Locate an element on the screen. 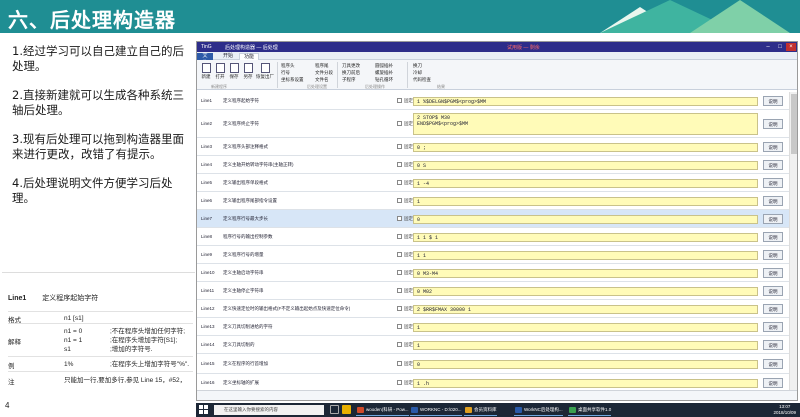  tab-start: 开始 is located at coordinates (228, 56).